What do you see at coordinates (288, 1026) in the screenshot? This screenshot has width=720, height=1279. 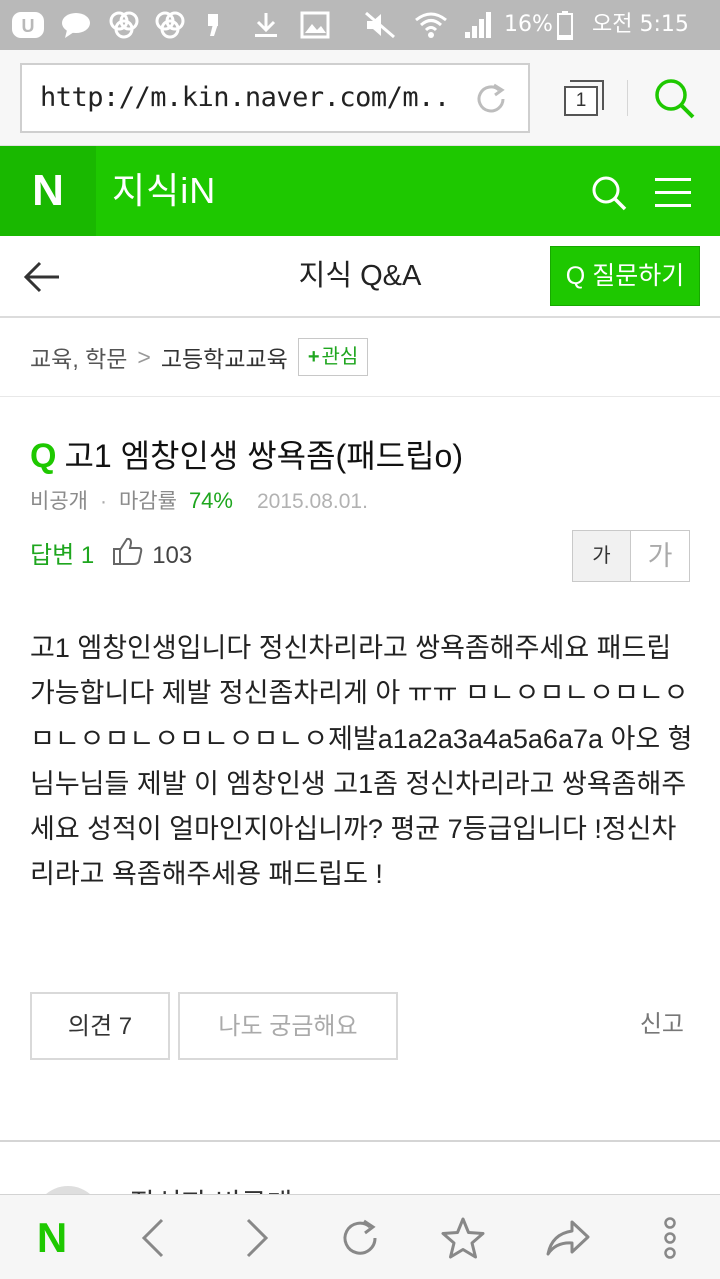 I see `curious-button: 나도 궁금해요` at bounding box center [288, 1026].